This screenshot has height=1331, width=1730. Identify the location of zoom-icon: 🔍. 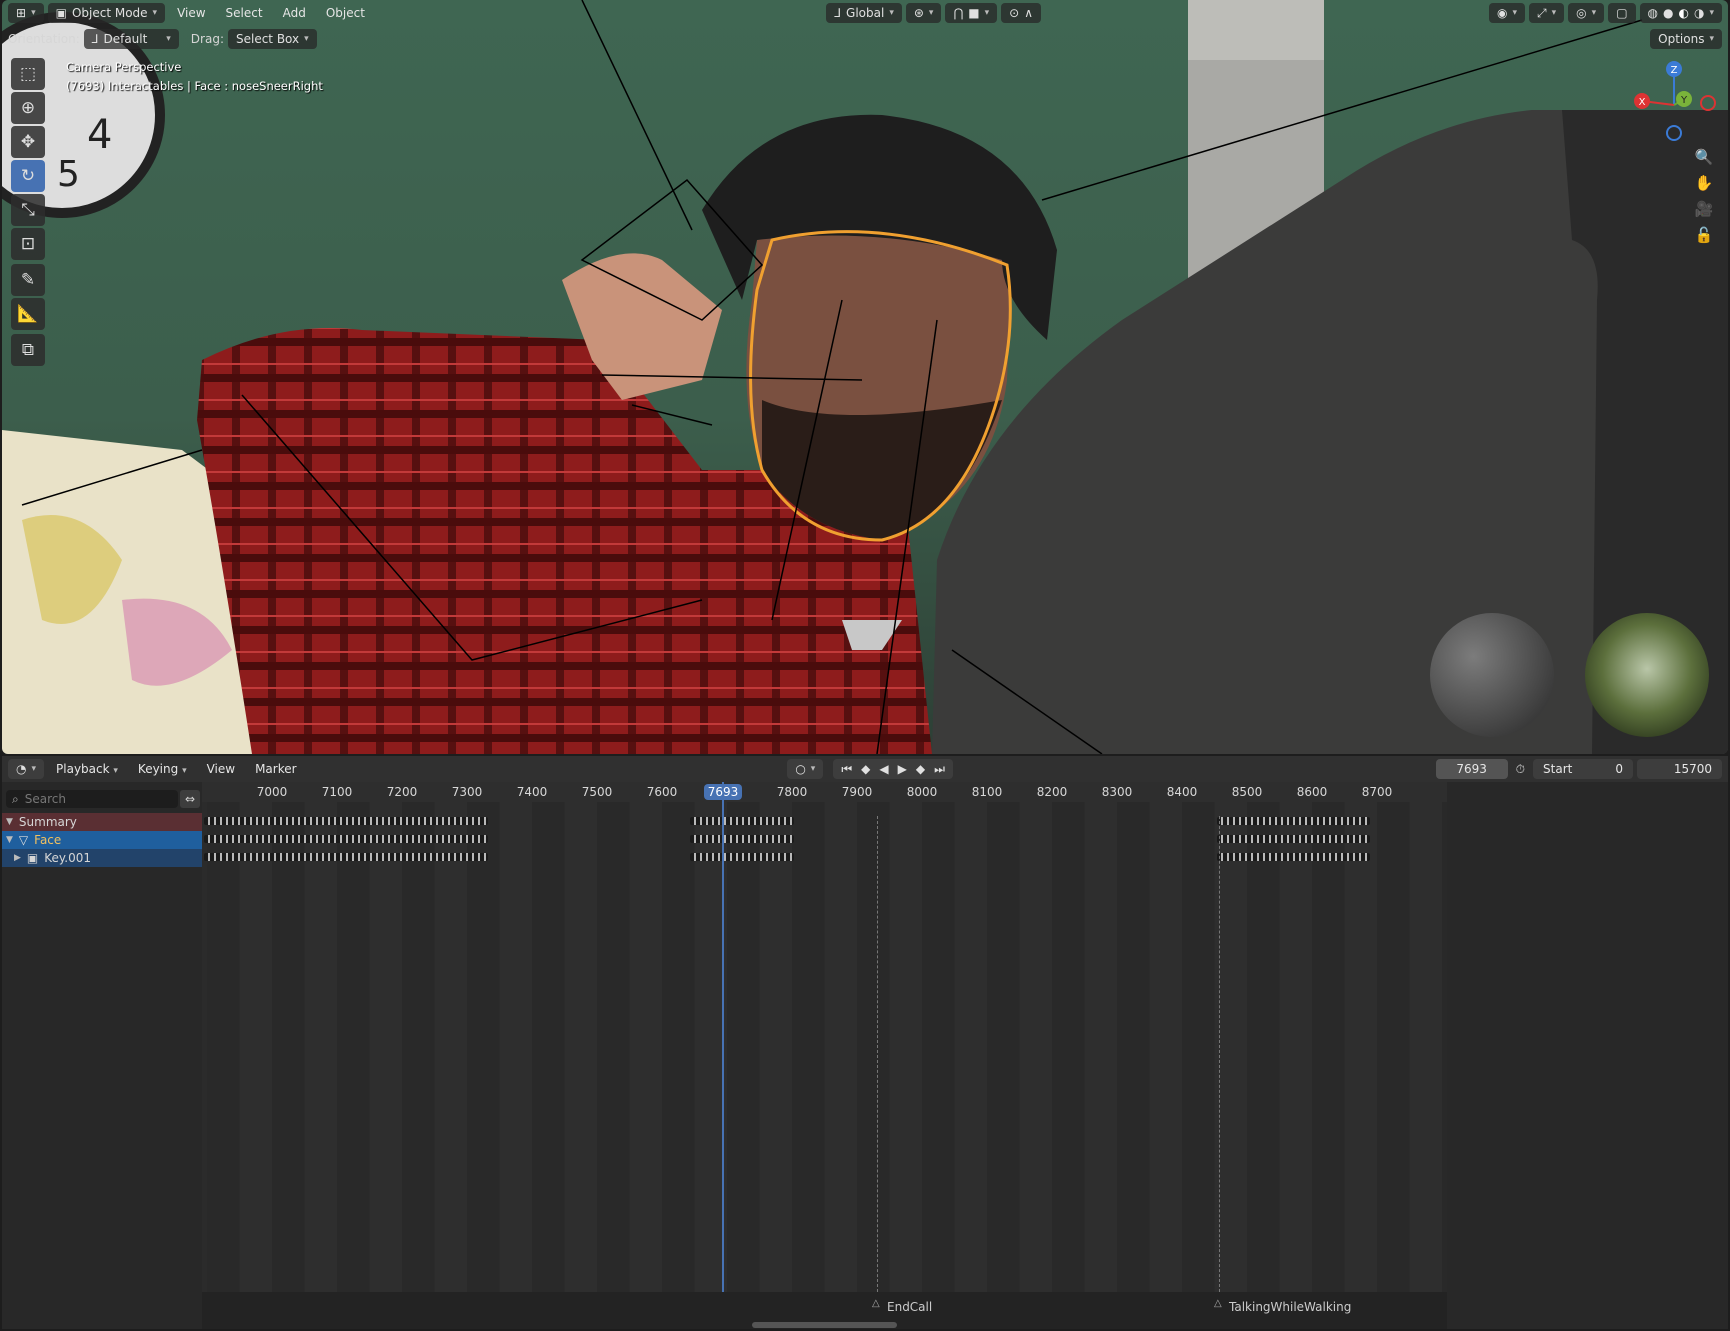
(1704, 157).